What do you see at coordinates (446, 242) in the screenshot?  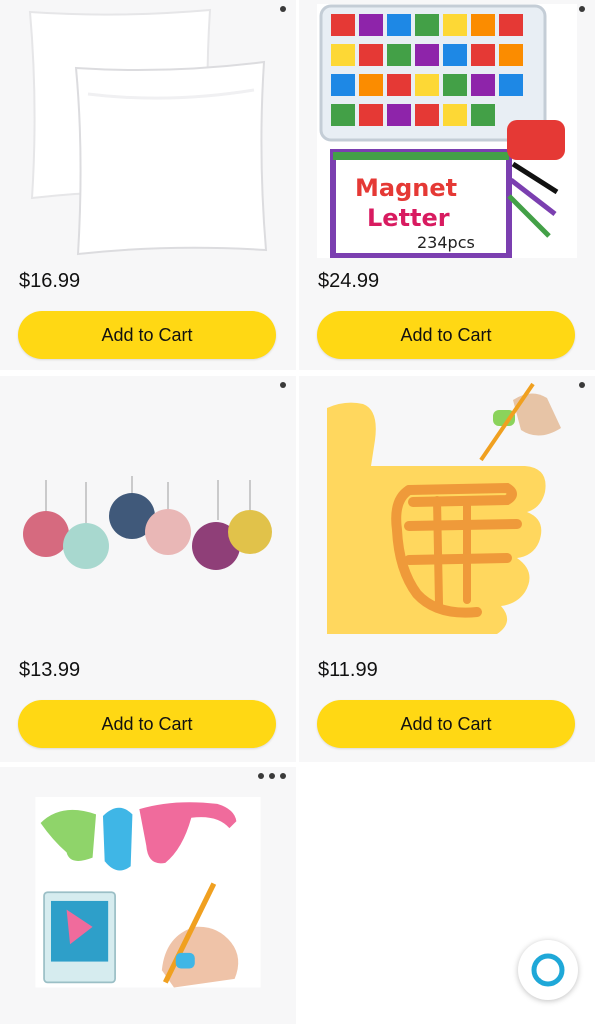 I see `magnet-box-line3: 234pcs` at bounding box center [446, 242].